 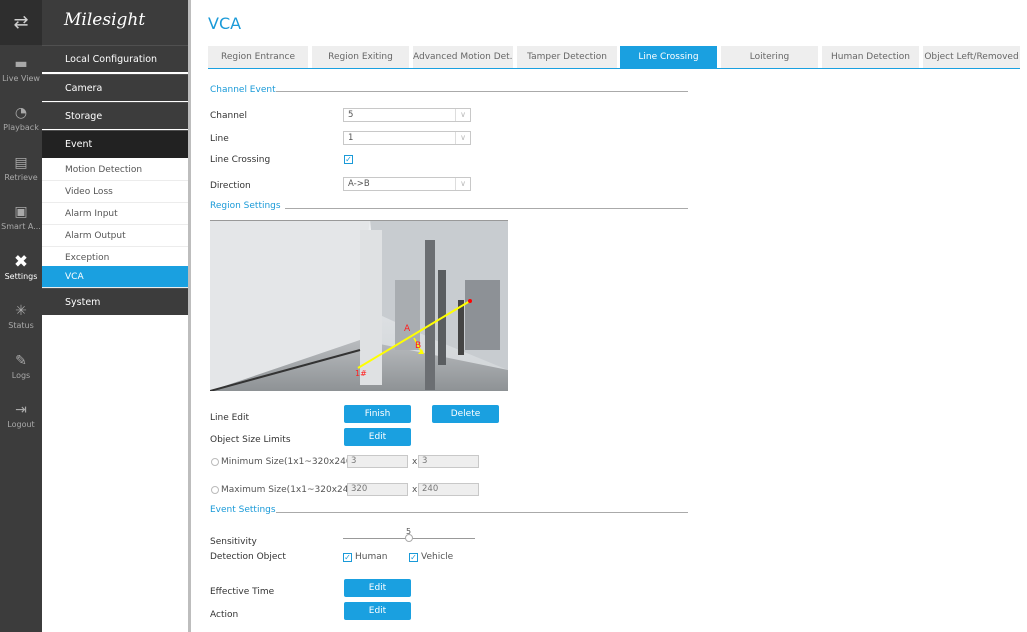 What do you see at coordinates (224, 615) in the screenshot?
I see `action-label: Action` at bounding box center [224, 615].